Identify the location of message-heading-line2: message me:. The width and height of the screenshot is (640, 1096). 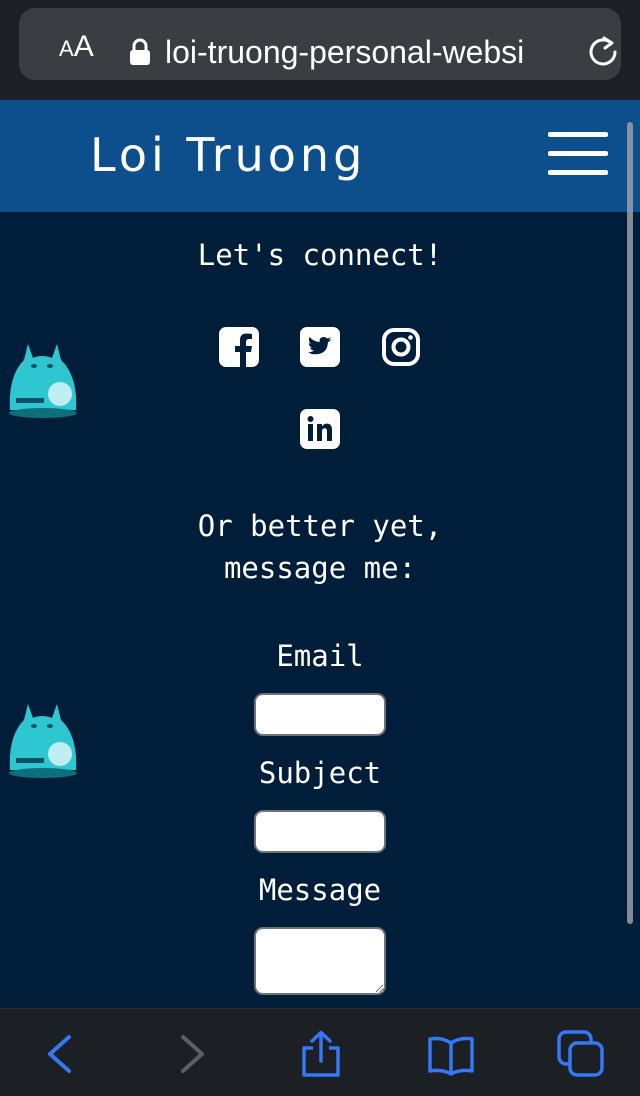
(320, 568).